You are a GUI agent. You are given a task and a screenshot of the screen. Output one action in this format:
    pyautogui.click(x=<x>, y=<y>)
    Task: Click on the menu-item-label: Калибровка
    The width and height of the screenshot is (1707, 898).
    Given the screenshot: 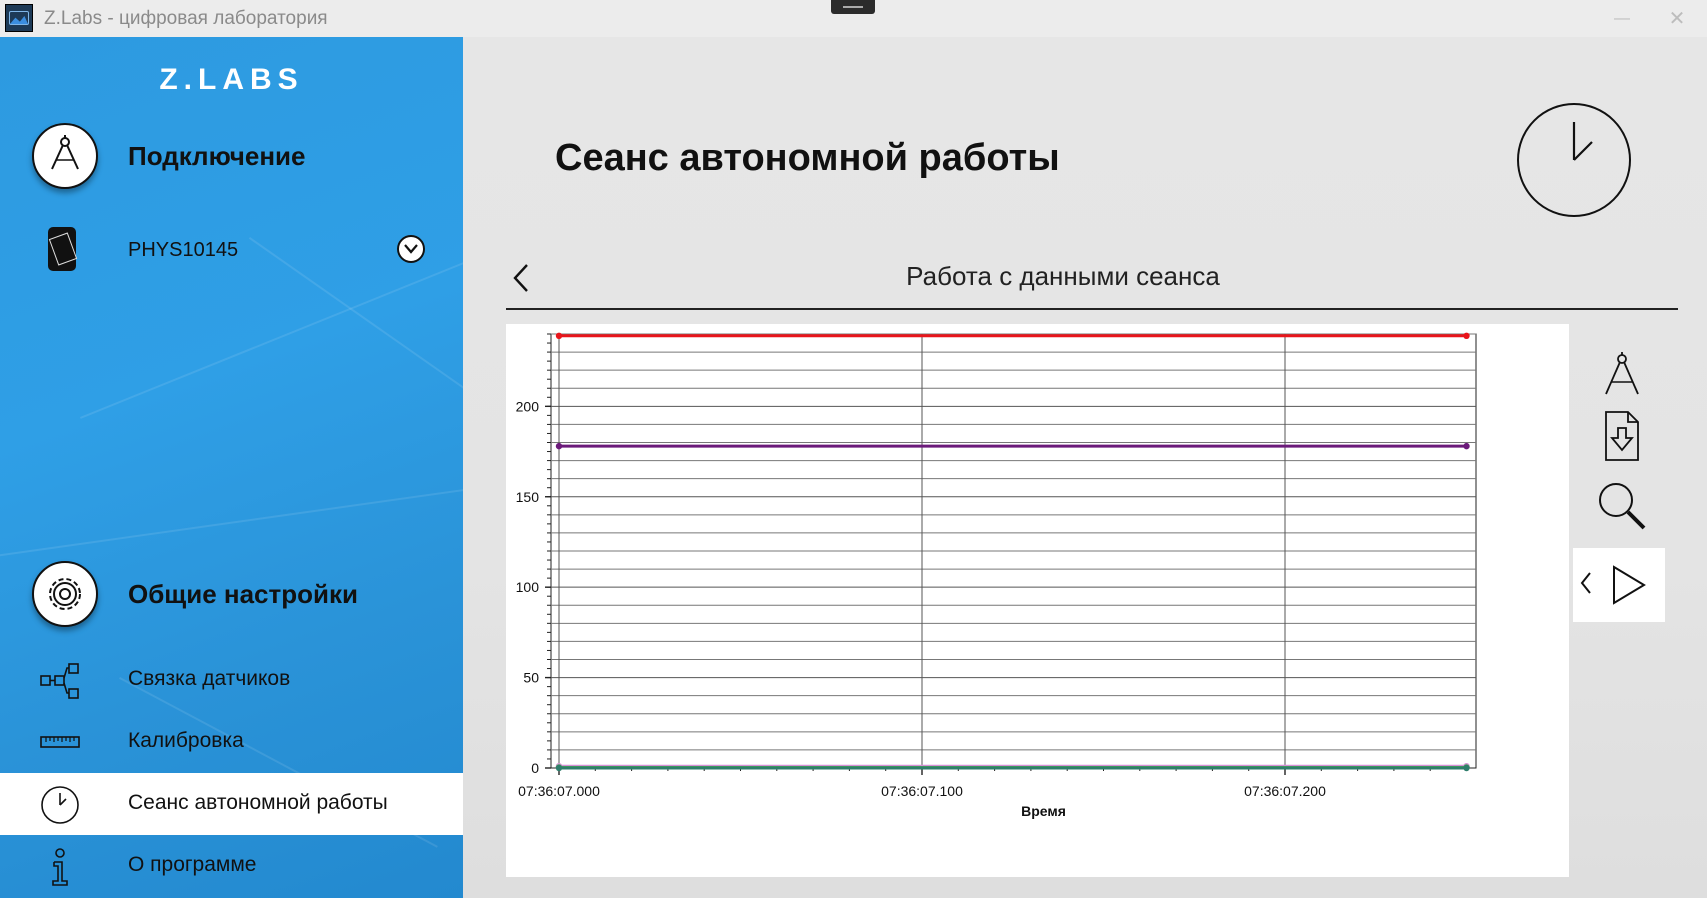 What is the action you would take?
    pyautogui.click(x=186, y=740)
    